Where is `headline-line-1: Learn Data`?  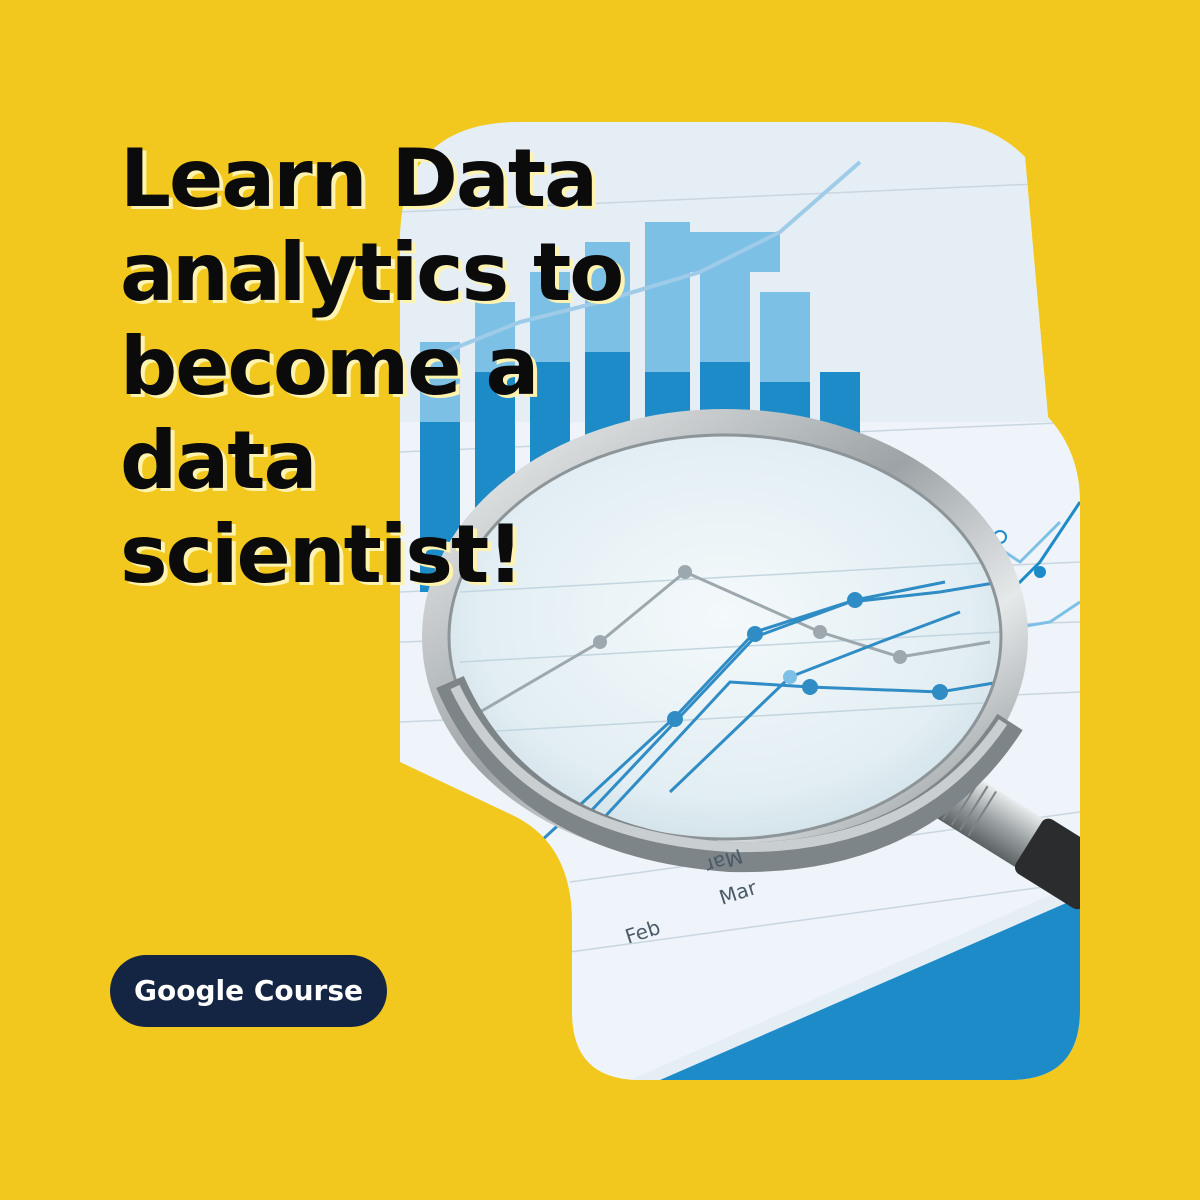 headline-line-1: Learn Data is located at coordinates (359, 178).